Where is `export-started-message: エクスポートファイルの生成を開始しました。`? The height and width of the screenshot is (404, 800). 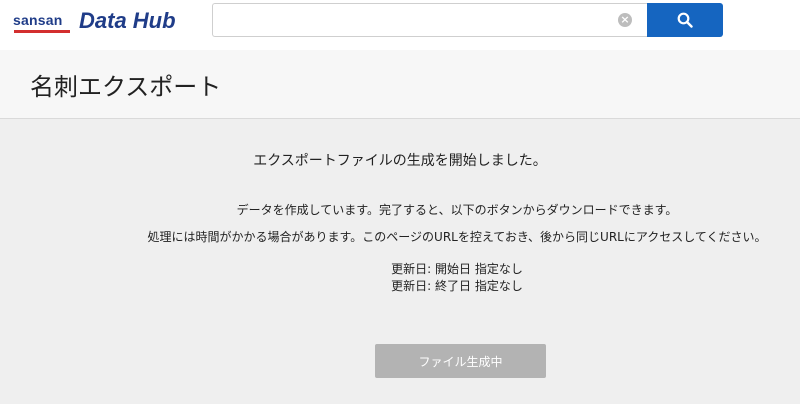 export-started-message: エクスポートファイルの生成を開始しました。 is located at coordinates (400, 161).